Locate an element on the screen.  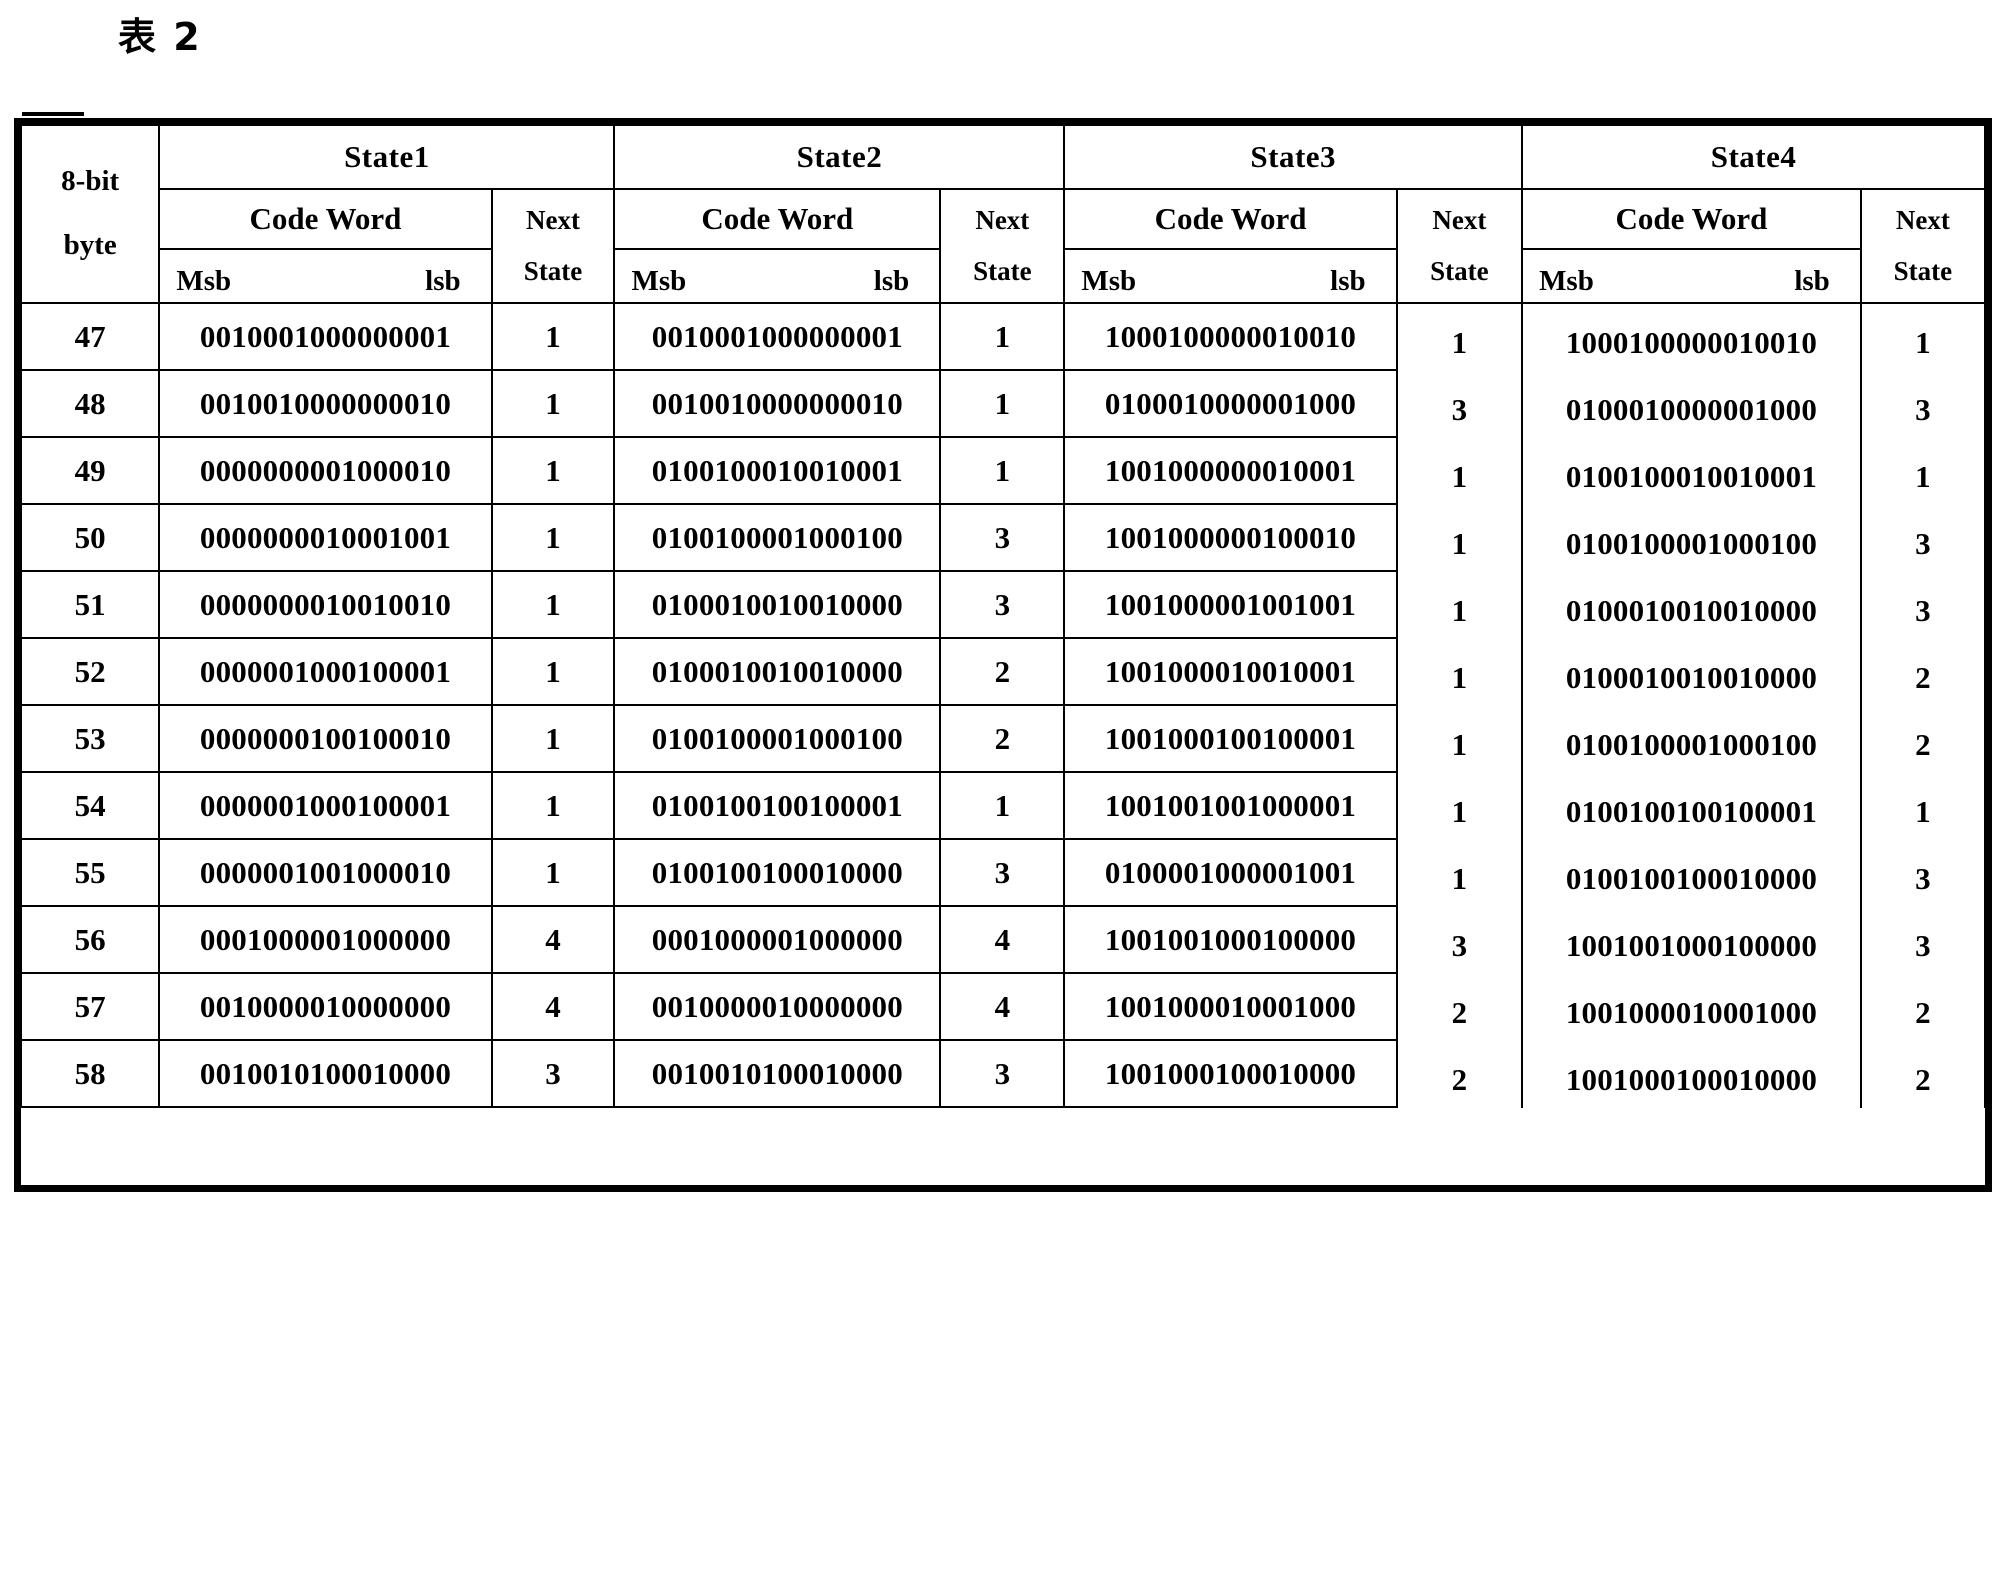
cell-byte: 51 is located at coordinates (90, 604).